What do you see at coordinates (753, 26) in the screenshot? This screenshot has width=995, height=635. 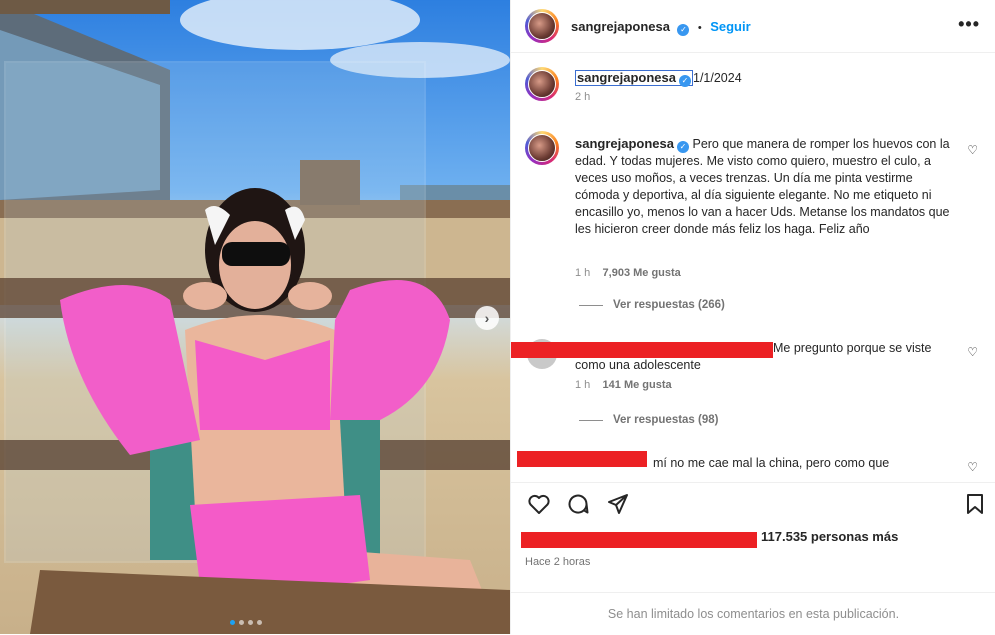 I see `post-header: sangrejaponesa ✓ • Seguir •••` at bounding box center [753, 26].